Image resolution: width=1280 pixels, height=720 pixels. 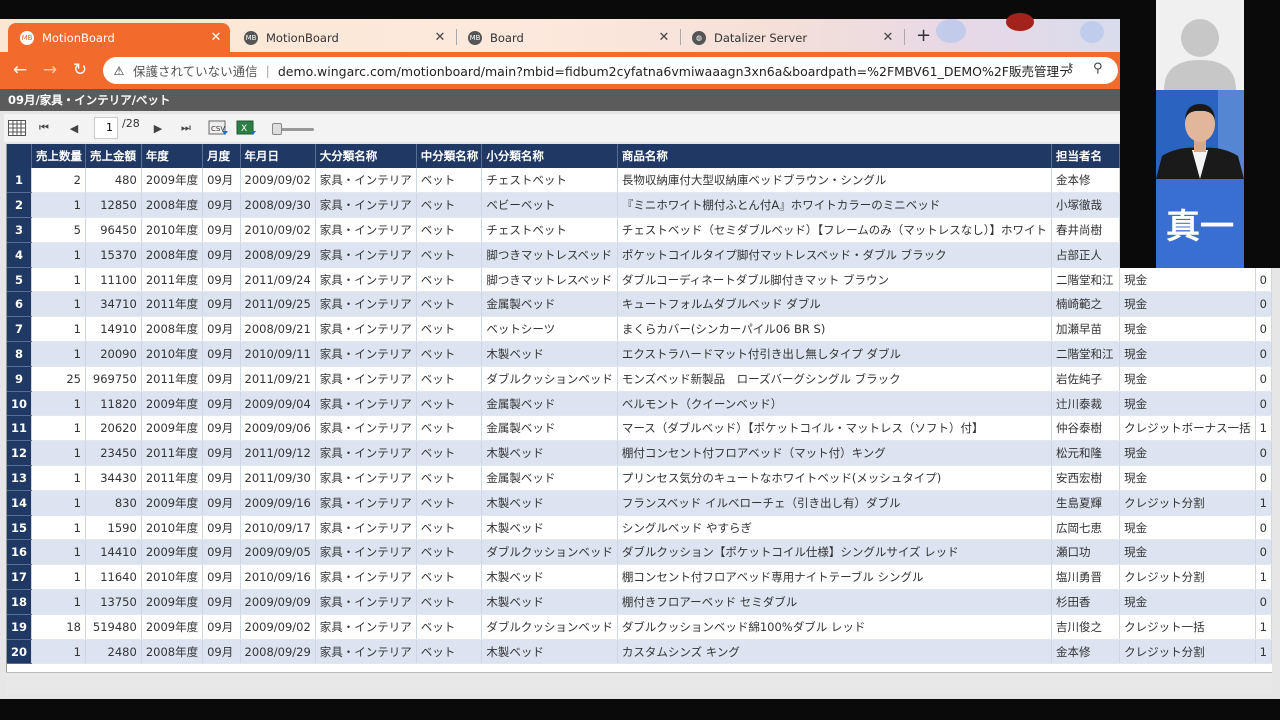 What do you see at coordinates (113, 280) in the screenshot?
I see `table-cell: 11100` at bounding box center [113, 280].